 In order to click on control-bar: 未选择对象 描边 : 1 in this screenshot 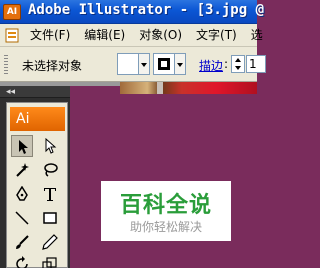, I will do `click(133, 64)`.